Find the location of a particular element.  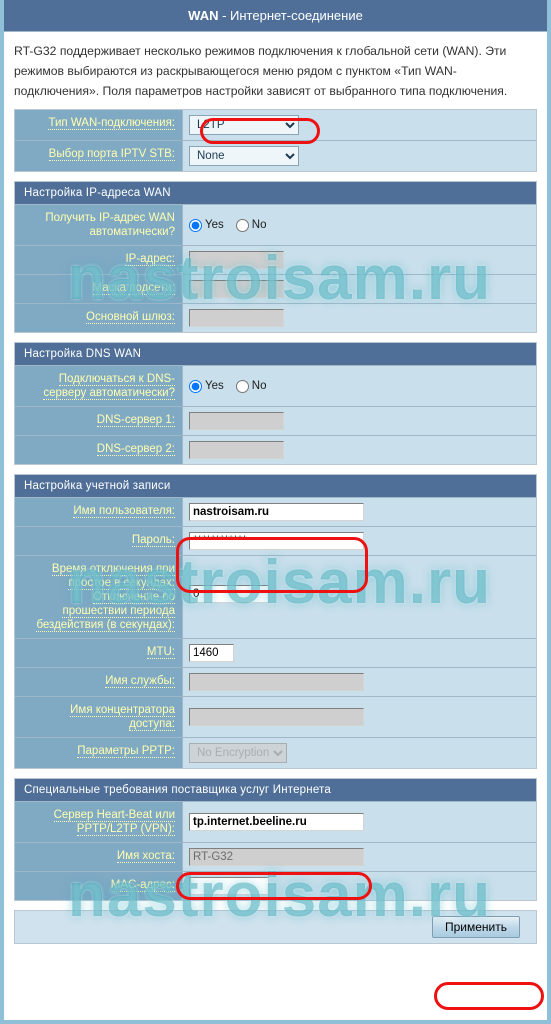

idle-disconnect-value-cell is located at coordinates (359, 597).